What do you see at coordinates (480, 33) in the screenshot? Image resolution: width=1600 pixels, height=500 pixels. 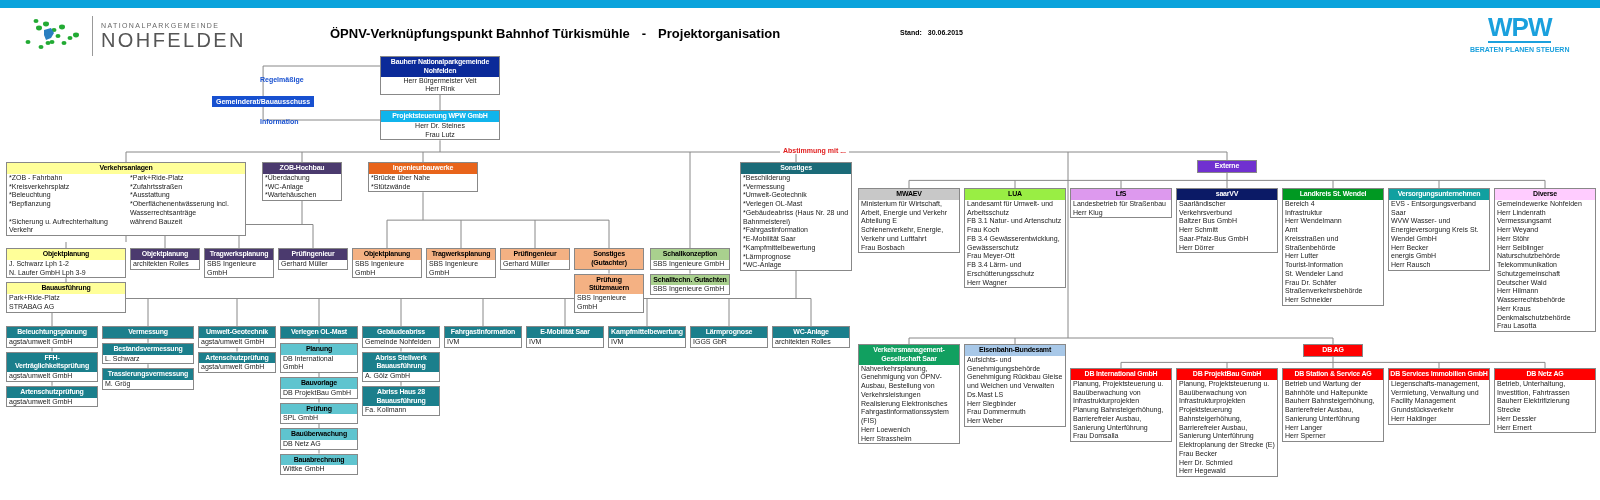 I see `chart-title: ÖPNV-Verknüpfungspunkt Bahnhof Türkismühle` at bounding box center [480, 33].